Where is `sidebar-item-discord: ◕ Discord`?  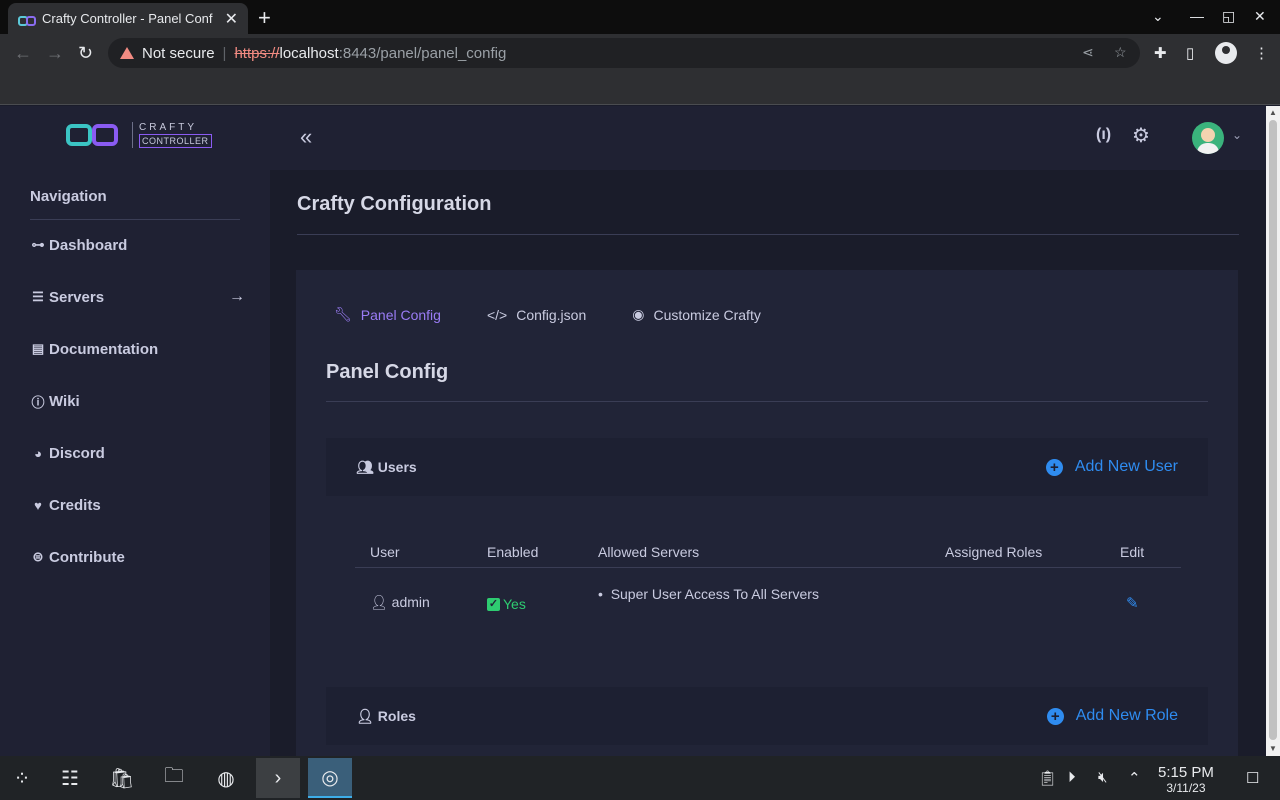
sidebar-item-discord: ◕ Discord is located at coordinates (137, 453).